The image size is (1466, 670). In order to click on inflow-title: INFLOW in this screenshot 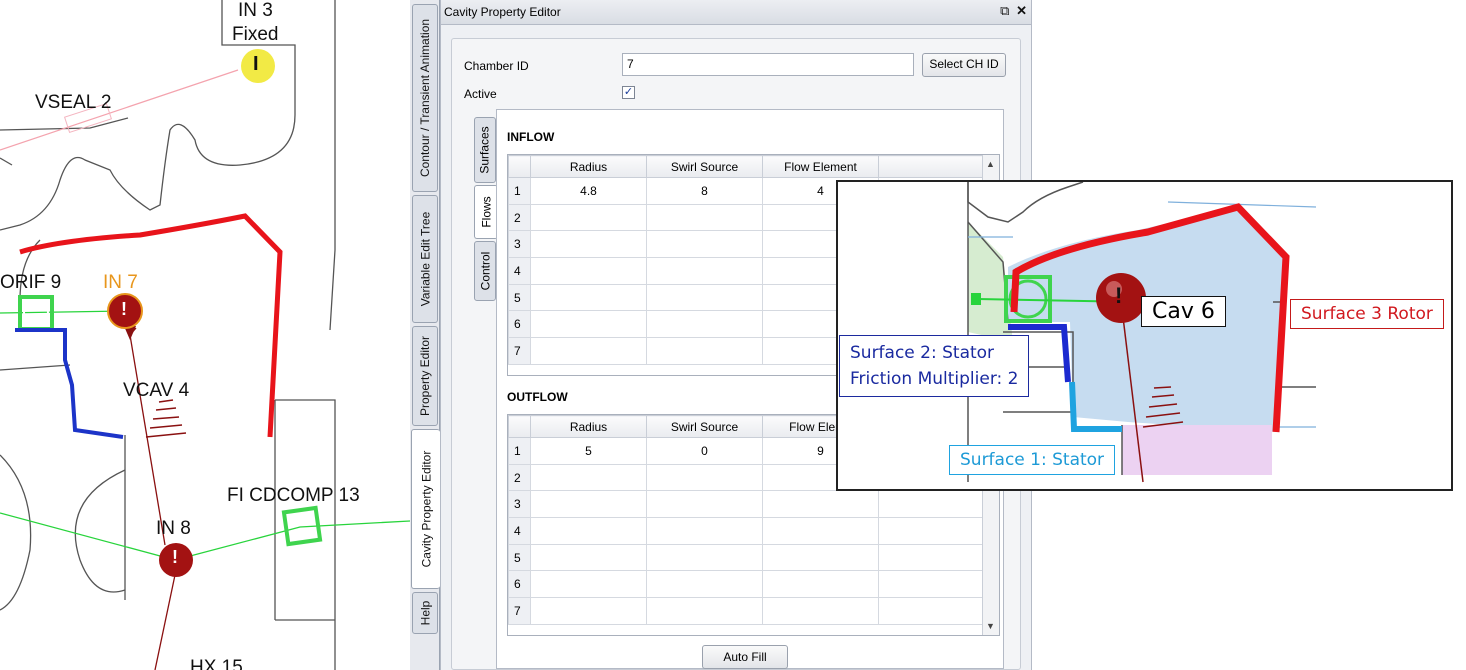, I will do `click(531, 137)`.